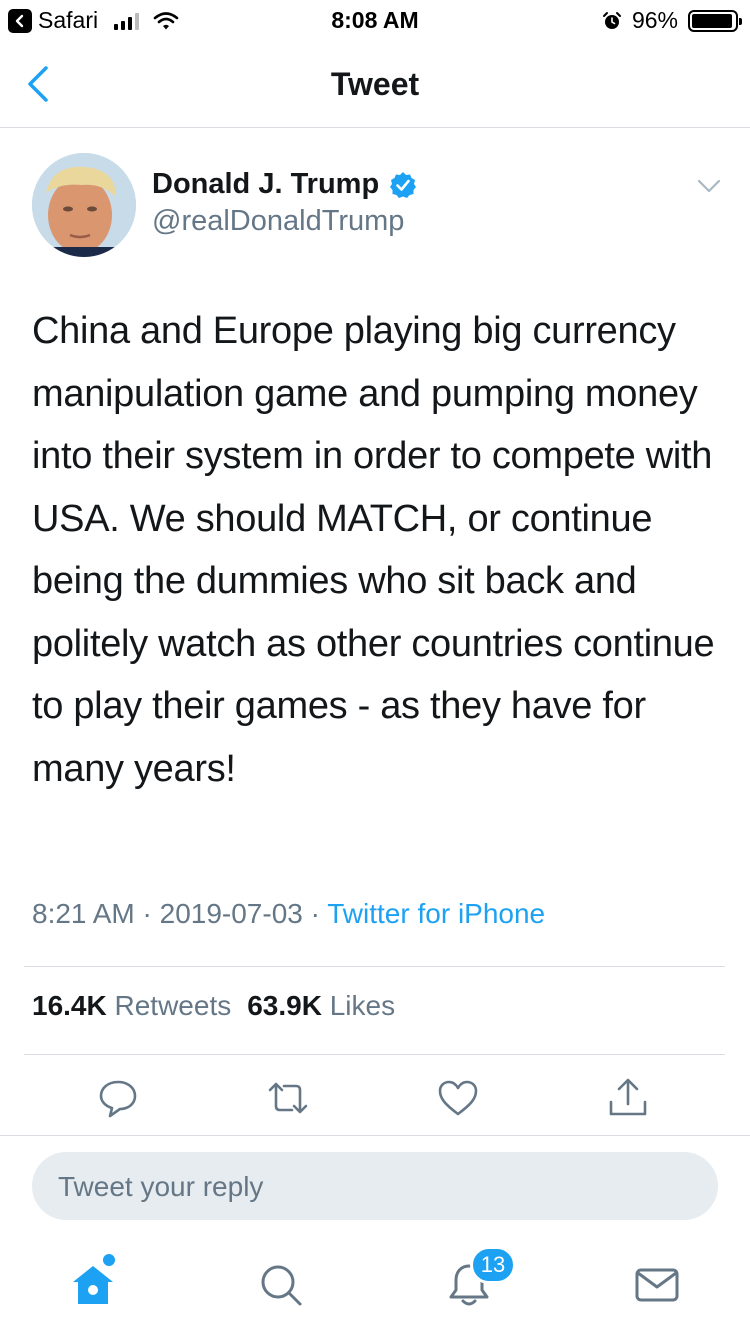 Image resolution: width=750 pixels, height=1334 pixels. Describe the element at coordinates (375, 1100) in the screenshot. I see `tweet-actions` at that location.